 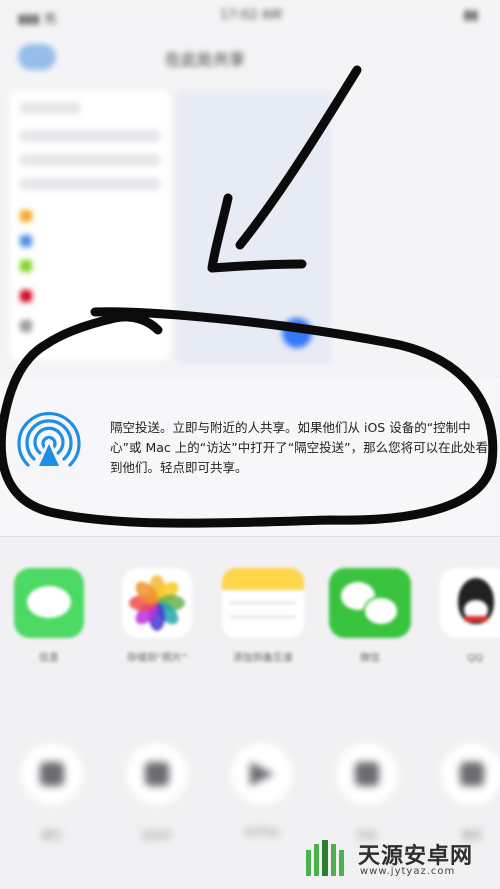 I want to click on share-apps-row: 信息 存储到“照片” 添加到备忘录 微信 QQ, so click(x=250, y=630).